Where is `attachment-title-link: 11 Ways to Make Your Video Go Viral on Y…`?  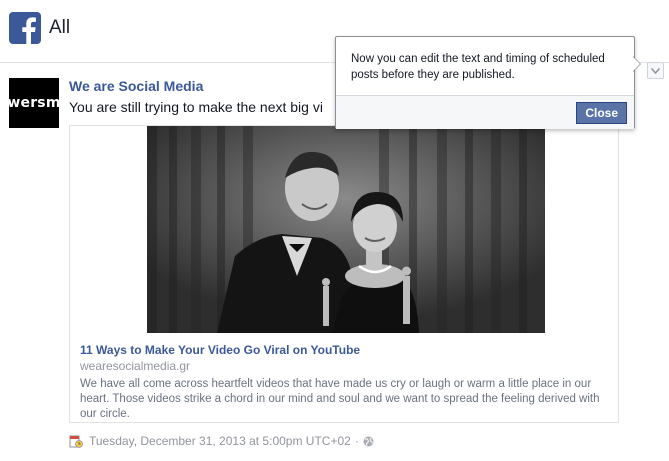
attachment-title-link: 11 Ways to Make Your Video Go Viral on Y… is located at coordinates (220, 350).